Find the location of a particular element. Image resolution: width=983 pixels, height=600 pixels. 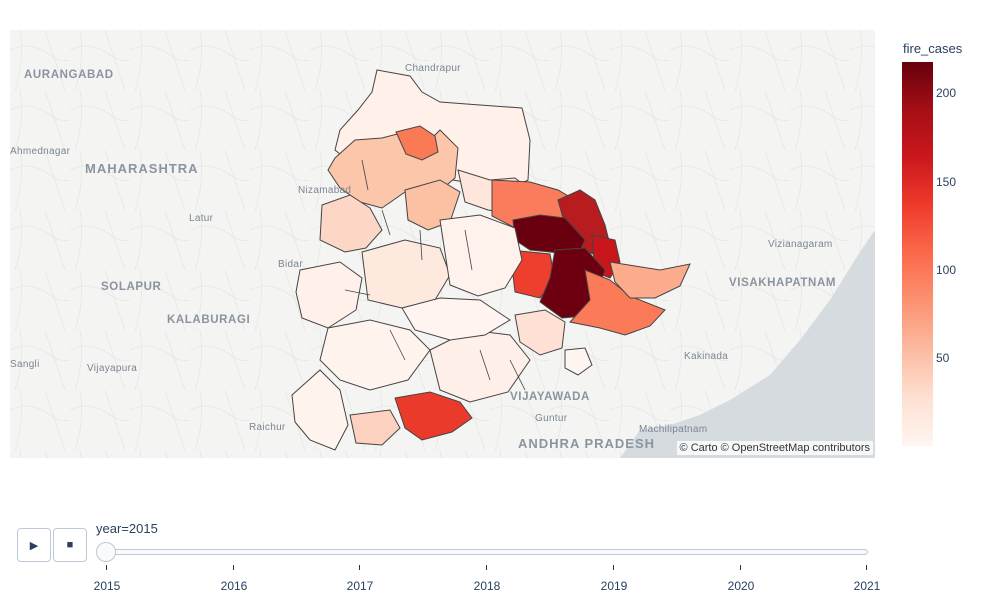

svg-text: Latur is located at coordinates (201, 218).